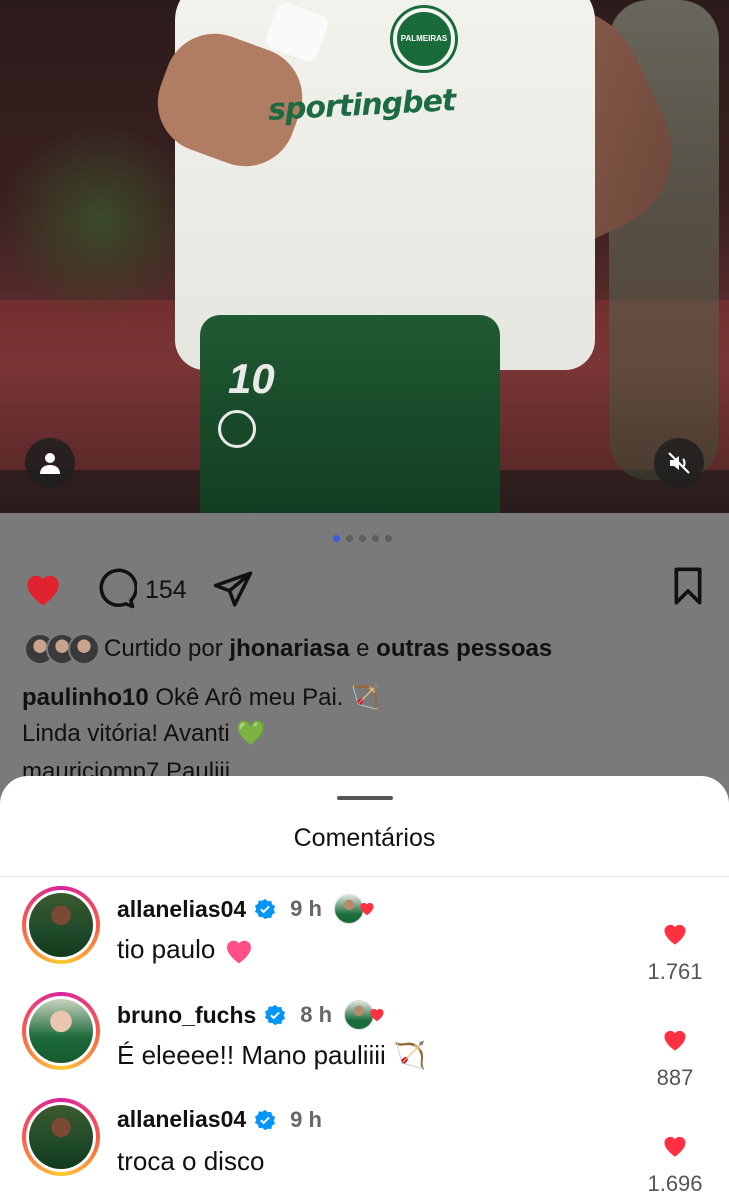  I want to click on divider, so click(364, 876).